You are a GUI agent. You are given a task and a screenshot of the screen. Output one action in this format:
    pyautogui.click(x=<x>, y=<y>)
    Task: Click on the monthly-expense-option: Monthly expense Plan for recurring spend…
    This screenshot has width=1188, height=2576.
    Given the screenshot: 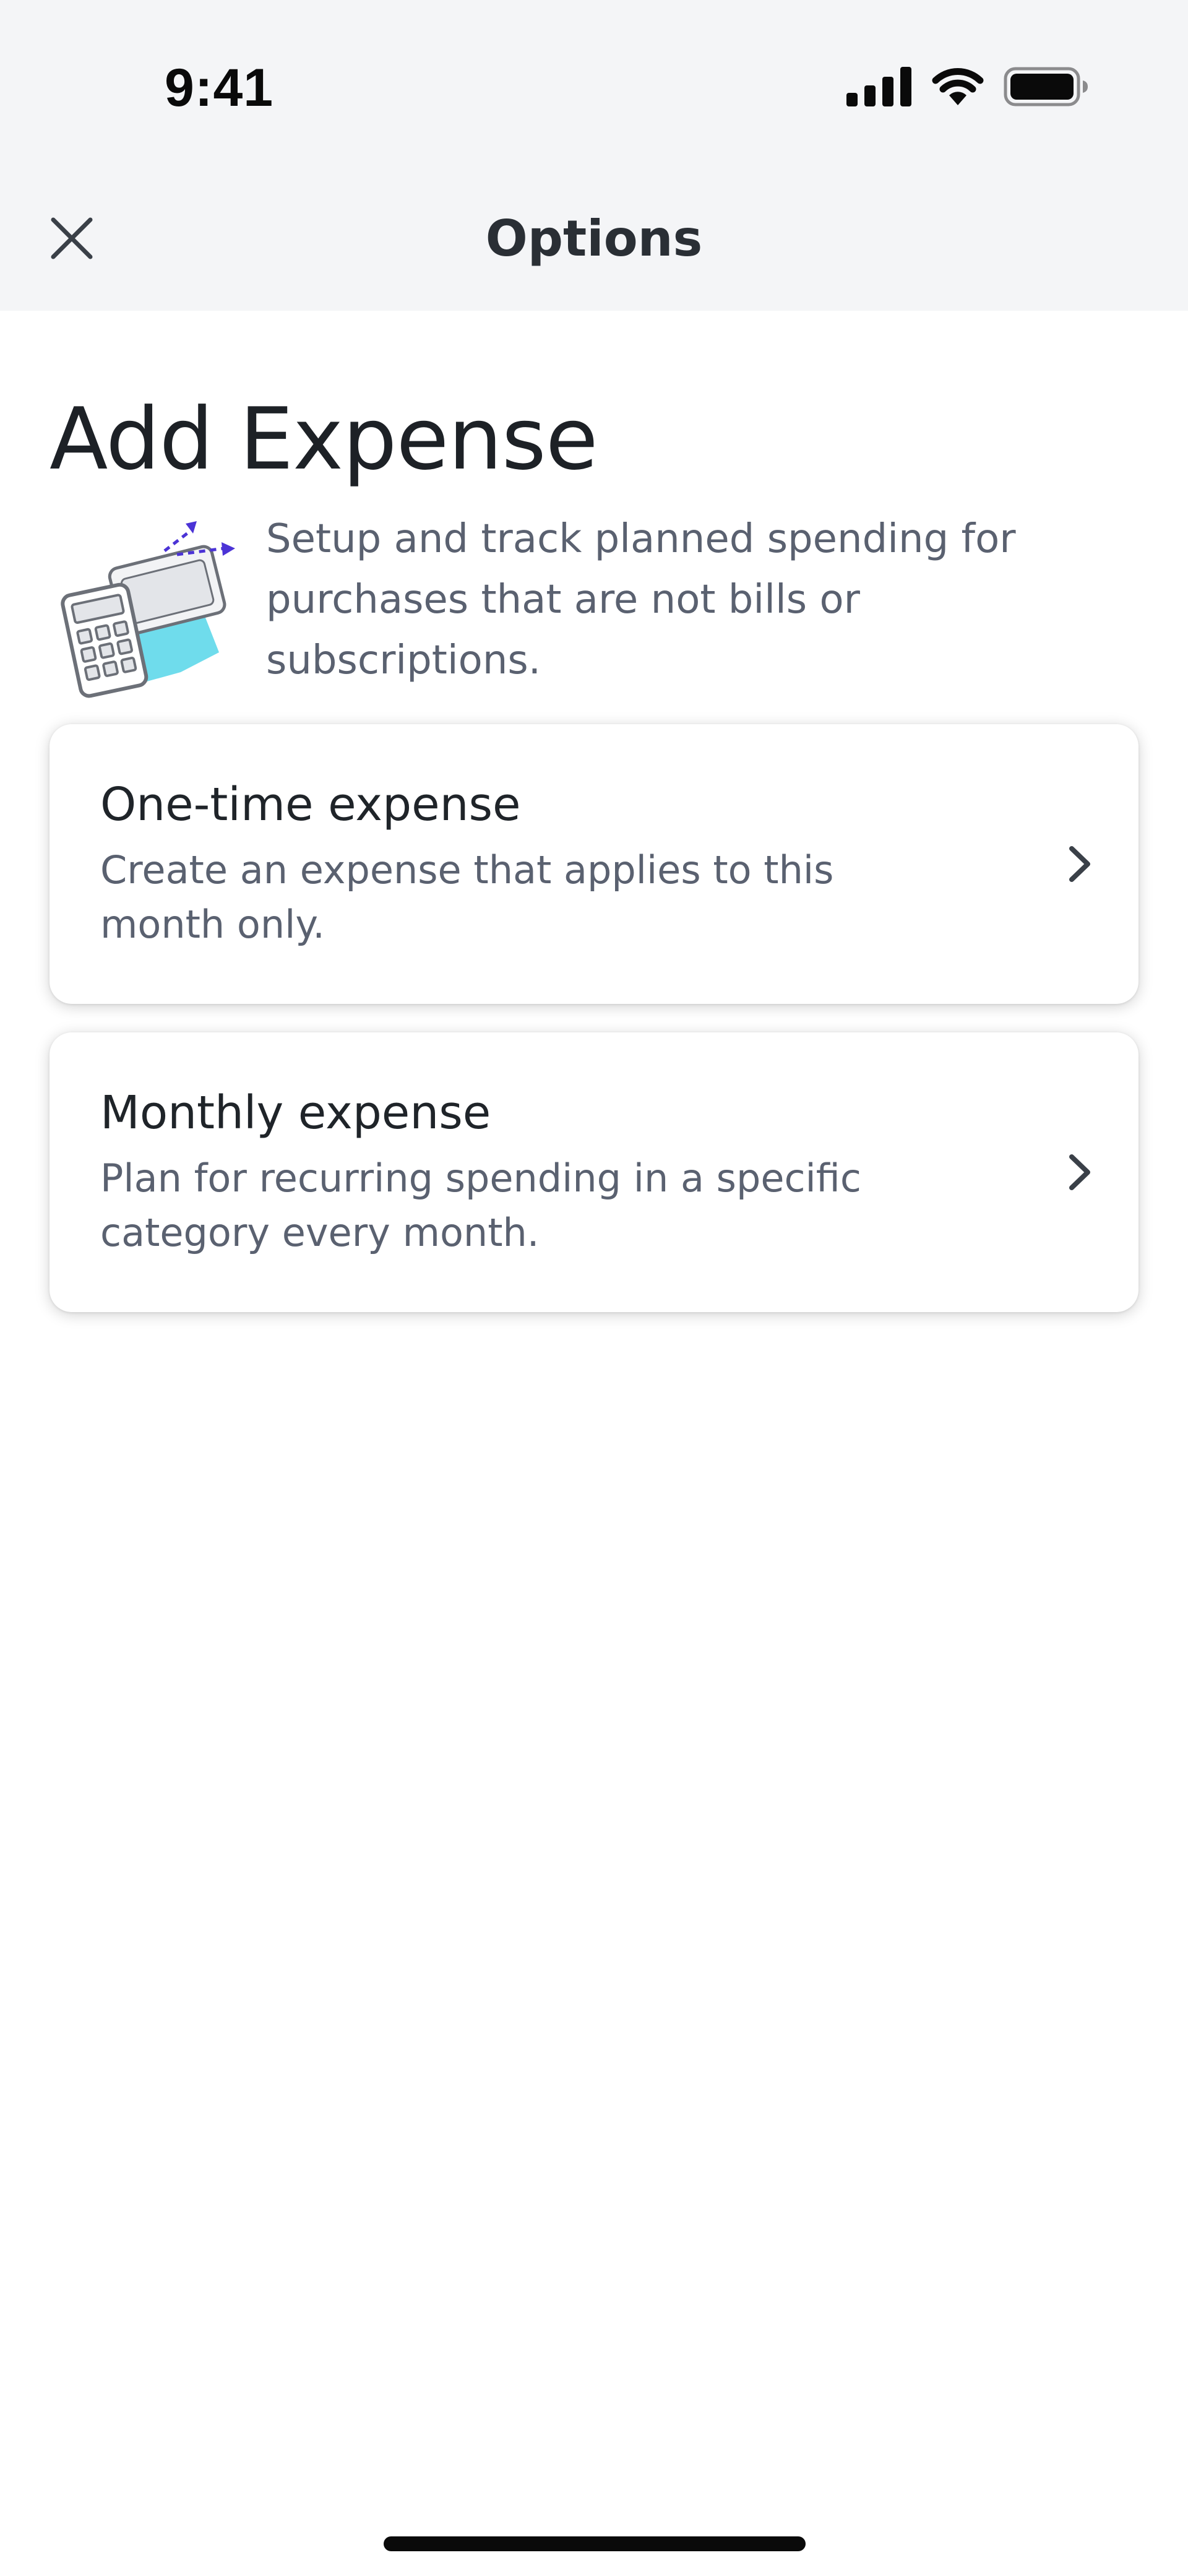 What is the action you would take?
    pyautogui.click(x=594, y=1172)
    